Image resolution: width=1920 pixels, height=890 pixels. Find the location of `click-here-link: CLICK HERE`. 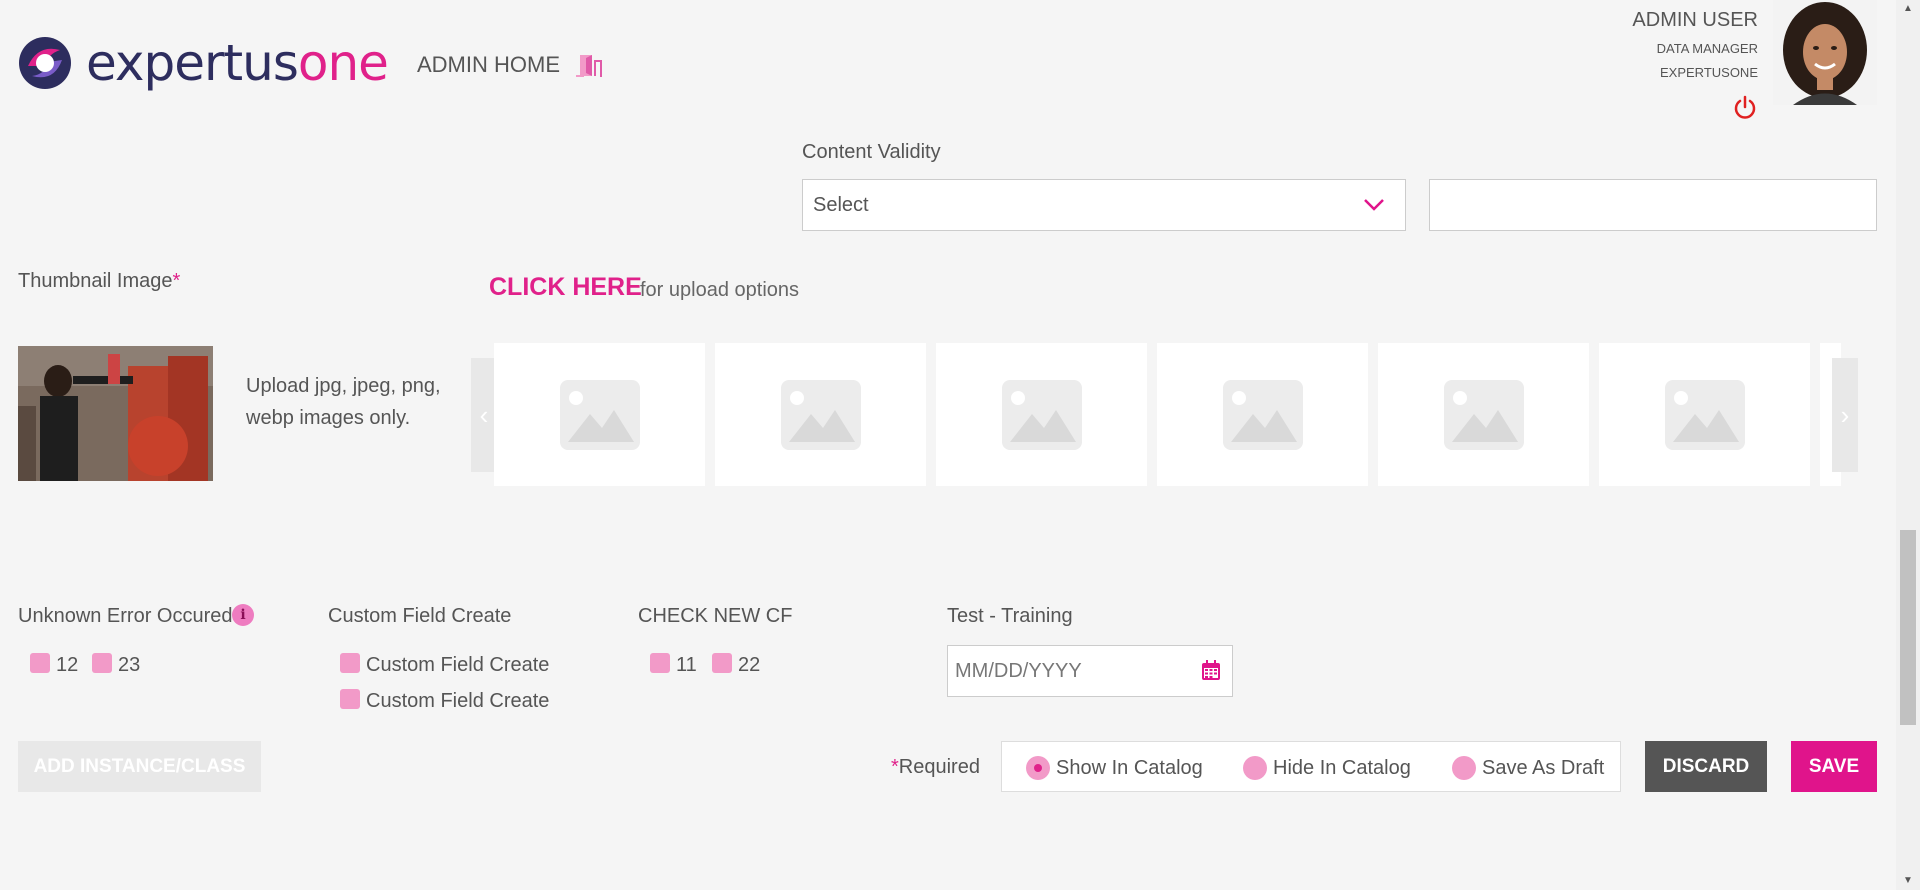

click-here-link: CLICK HERE is located at coordinates (565, 287).